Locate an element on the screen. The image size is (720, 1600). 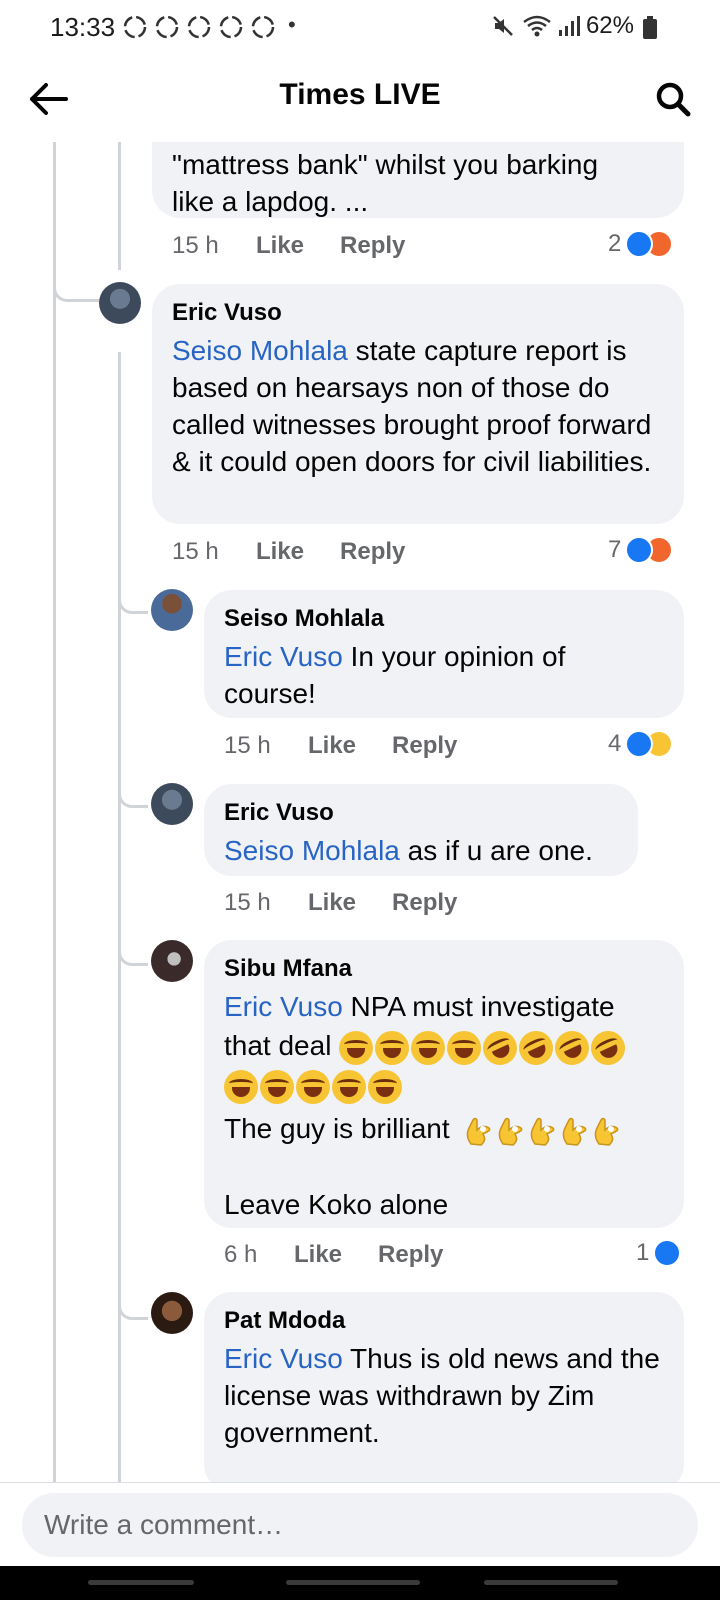
comment-text-body: NPA must investigate is located at coordinates (478, 1006).